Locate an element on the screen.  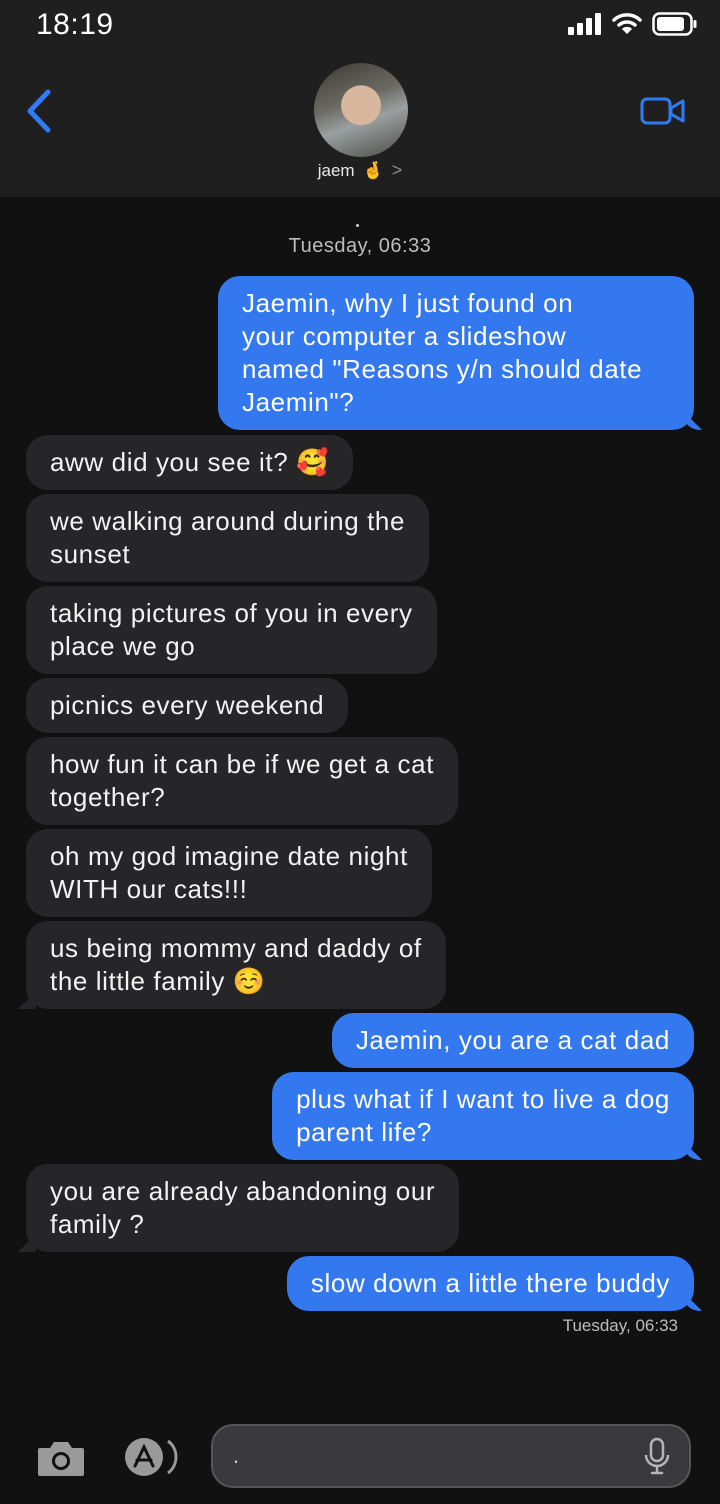
conversation-header: 18:19 jaem 🤞 > is located at coordinates (360, 98).